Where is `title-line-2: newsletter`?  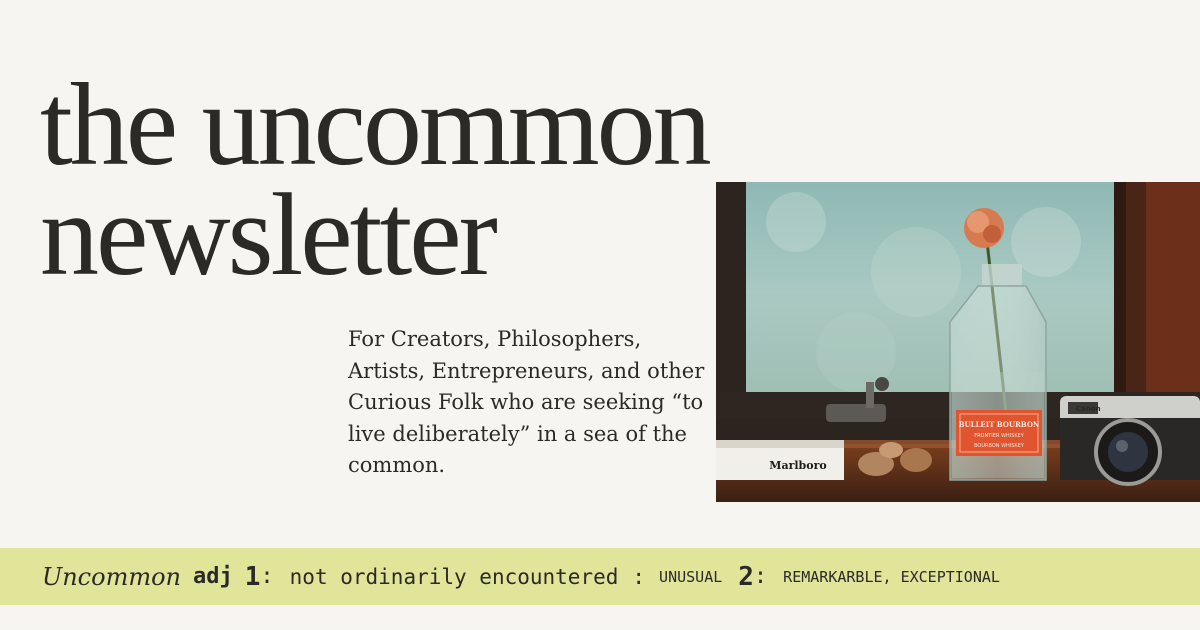 title-line-2: newsletter is located at coordinates (269, 234).